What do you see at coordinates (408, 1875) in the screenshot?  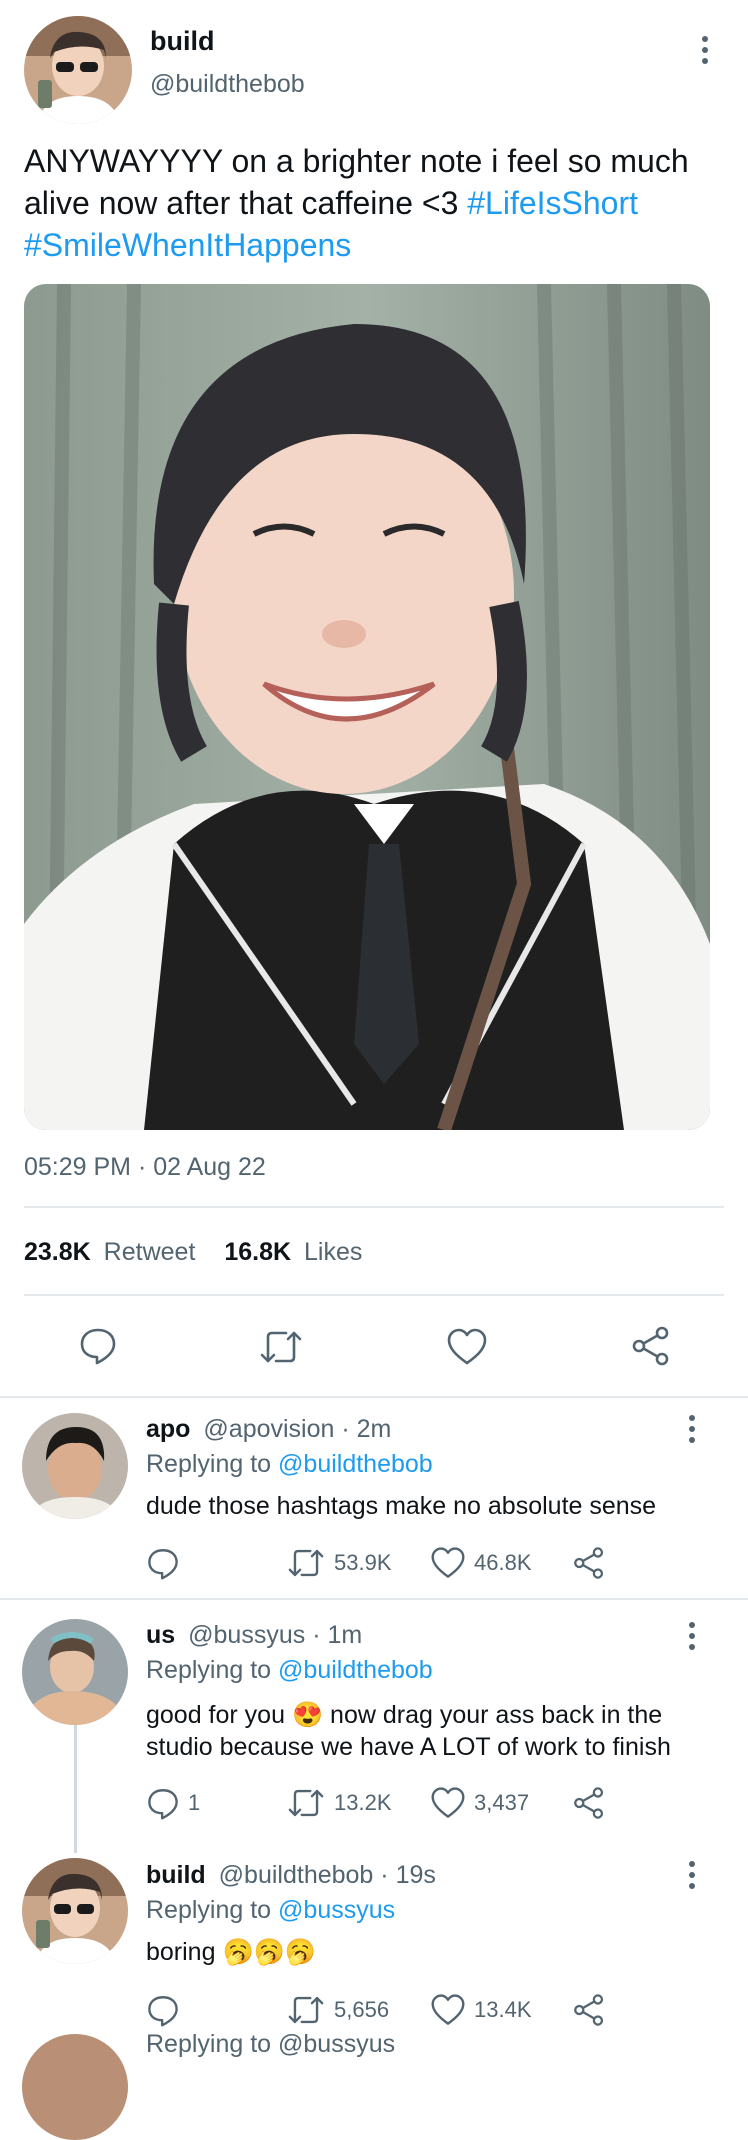 I see `reply-time: · 19s` at bounding box center [408, 1875].